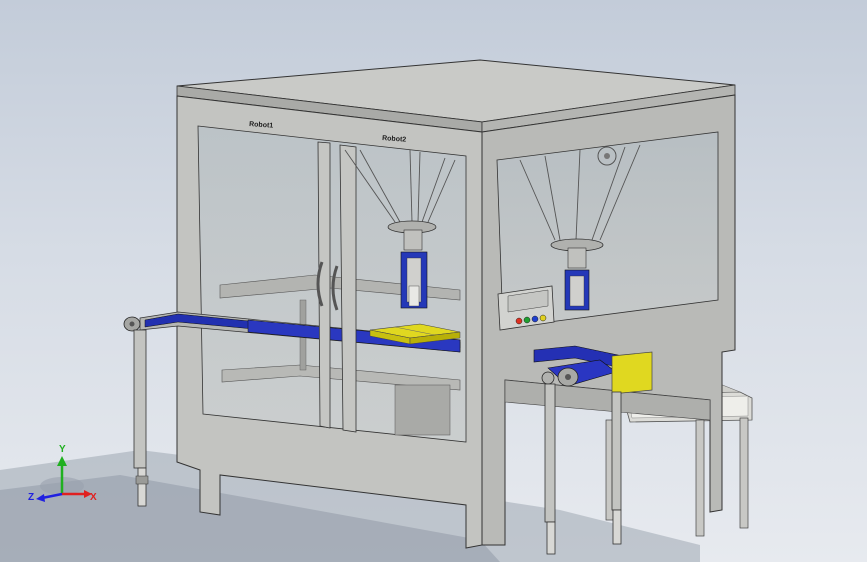 The height and width of the screenshot is (562, 867). I want to click on panel-button-yellow, so click(543, 318).